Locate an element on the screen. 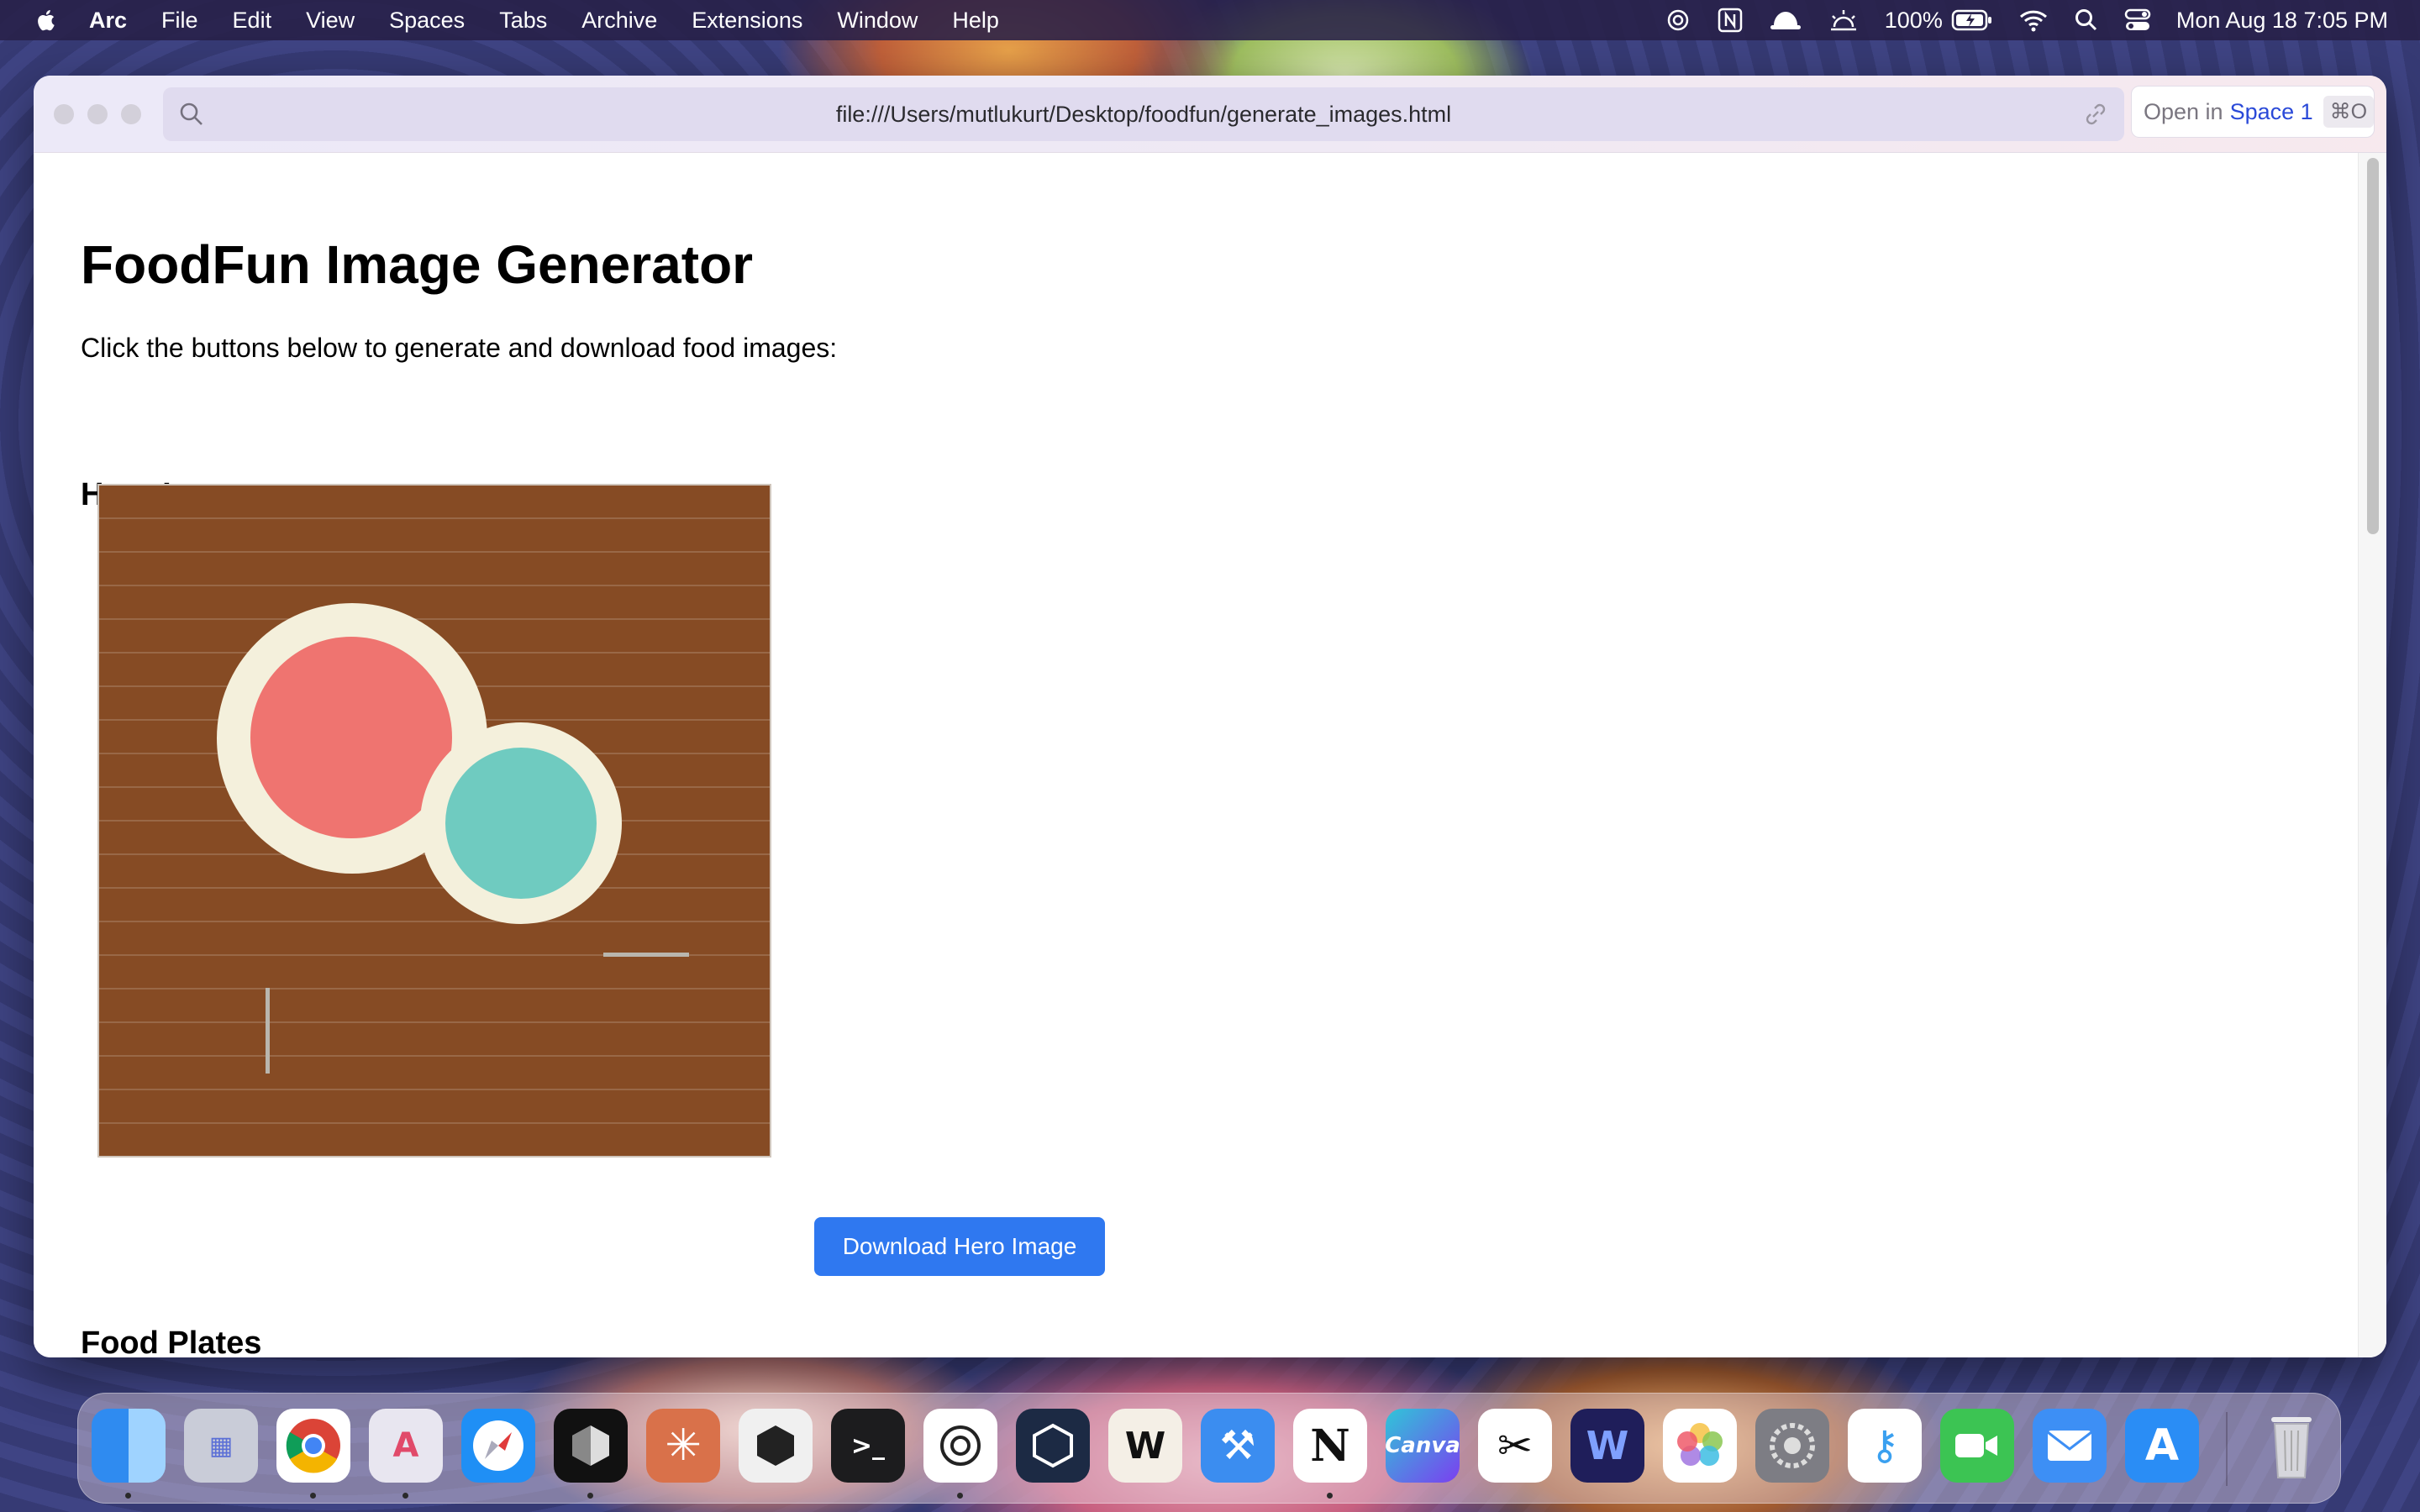 The width and height of the screenshot is (2420, 1512). notion-status-icon is located at coordinates (1731, 20).